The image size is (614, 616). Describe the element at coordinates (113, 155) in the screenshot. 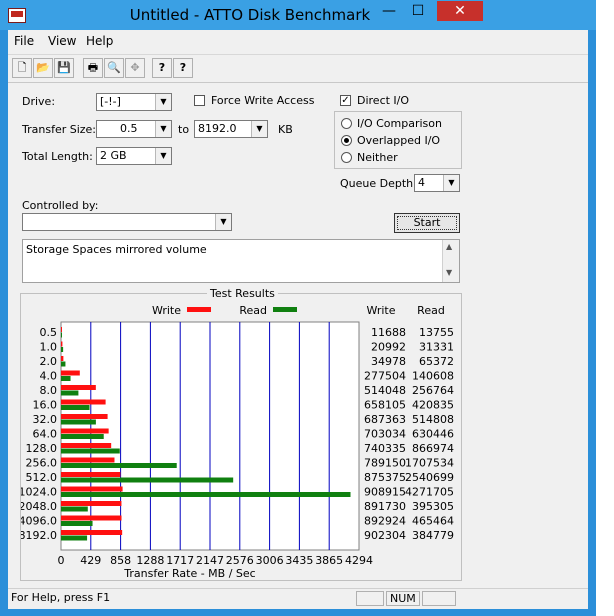

I see `total-length-value: 2 GB` at that location.